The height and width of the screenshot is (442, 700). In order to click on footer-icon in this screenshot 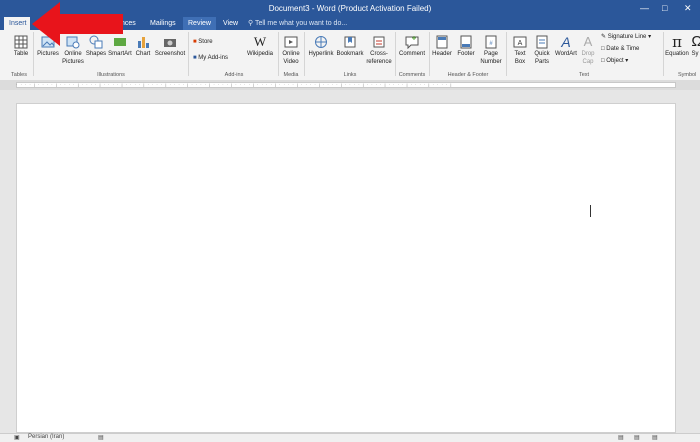, I will do `click(466, 42)`.